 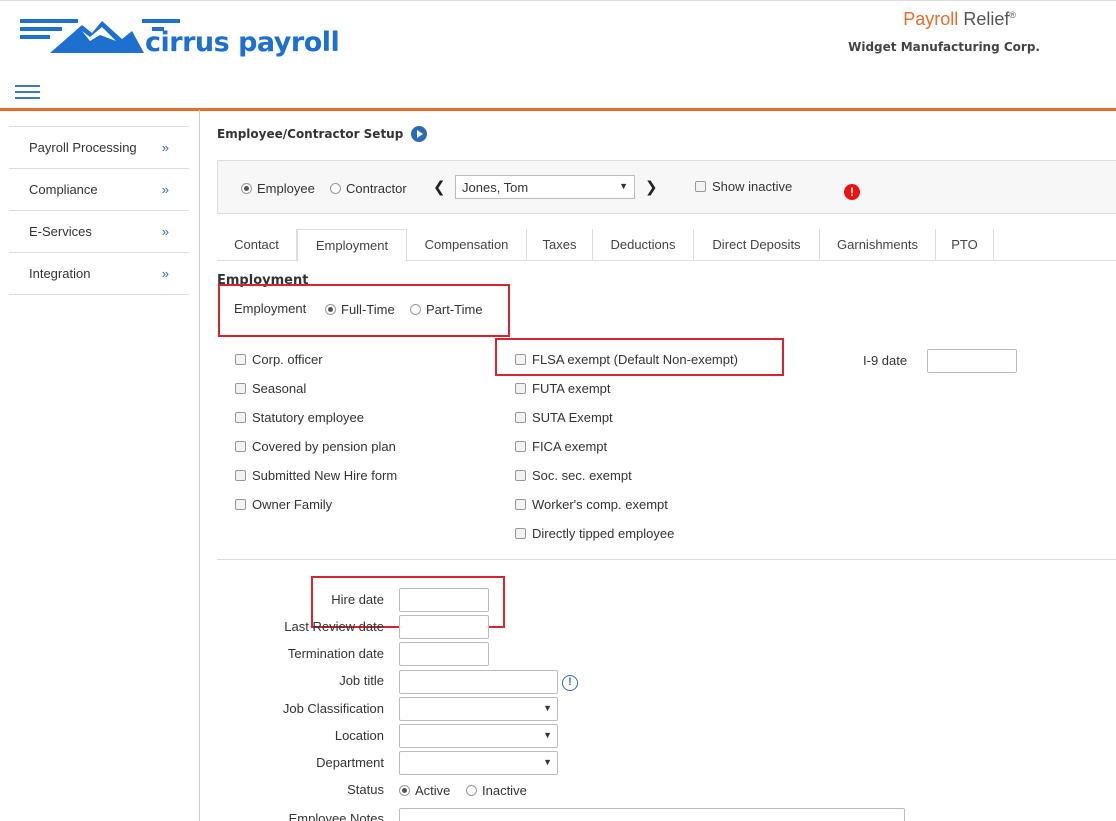 I want to click on product-name: Payroll Relief®, so click(x=959, y=19).